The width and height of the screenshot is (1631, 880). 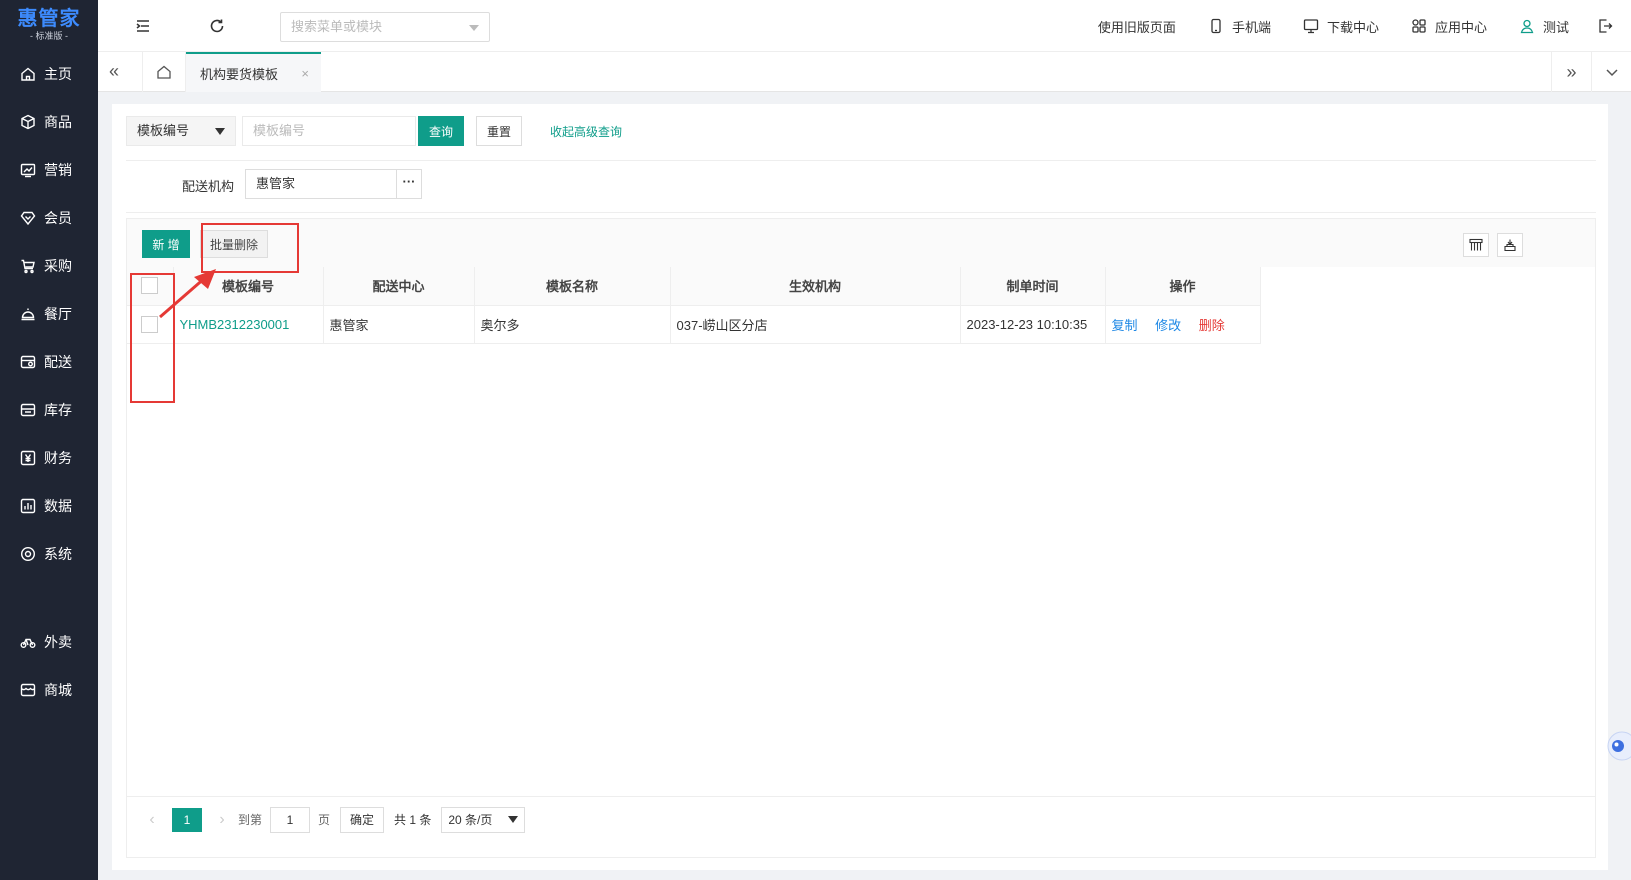 What do you see at coordinates (1527, 26) in the screenshot?
I see `user-icon` at bounding box center [1527, 26].